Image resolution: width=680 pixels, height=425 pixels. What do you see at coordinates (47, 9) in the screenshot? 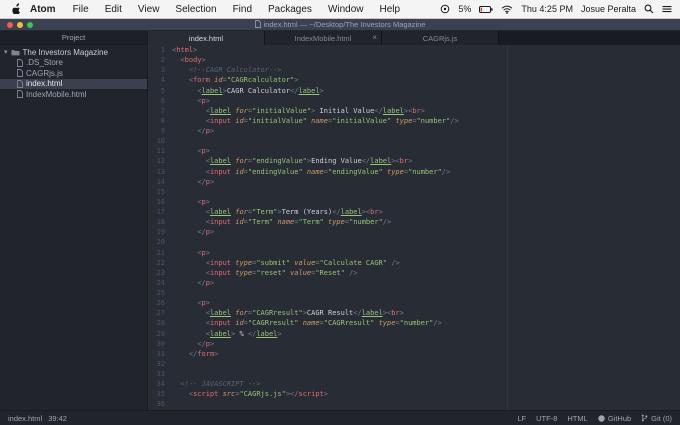
I see `active-app-menu: Atom` at bounding box center [47, 9].